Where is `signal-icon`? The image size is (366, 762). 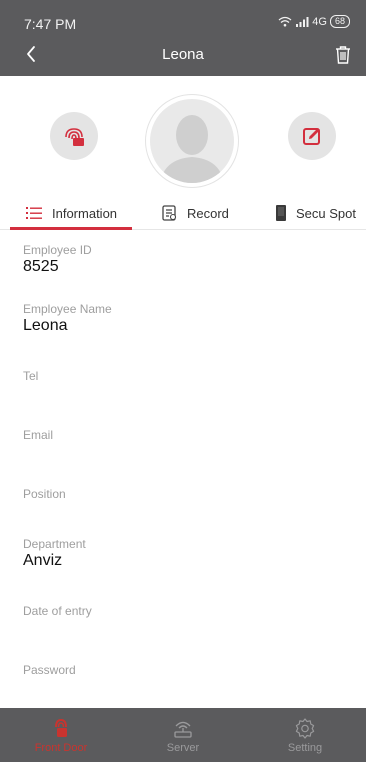
signal-icon is located at coordinates (302, 22).